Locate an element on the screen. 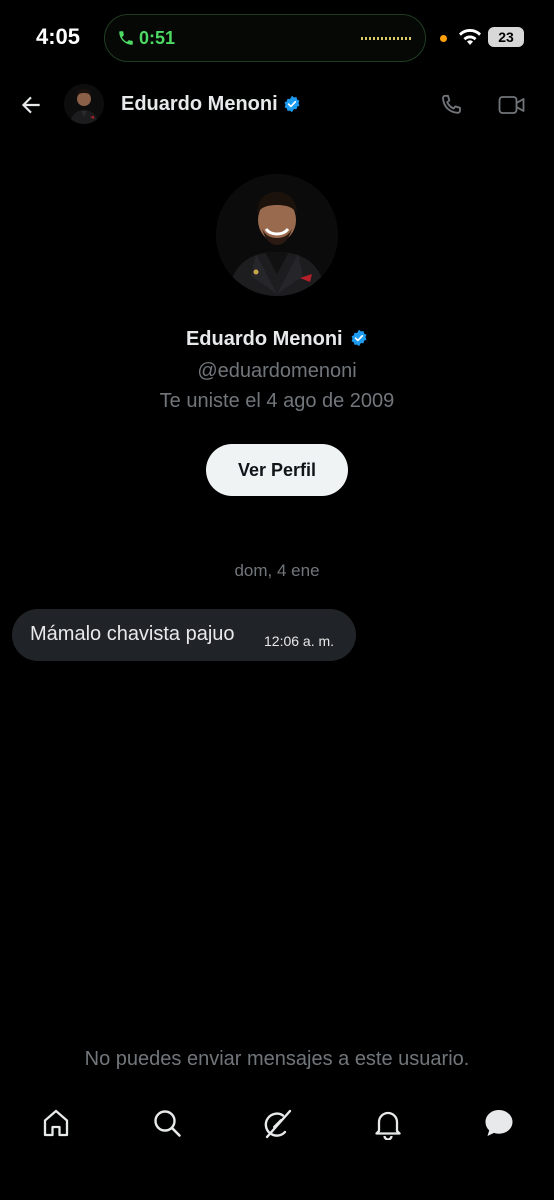 This screenshot has height=1200, width=554. call-phone-icon is located at coordinates (126, 38).